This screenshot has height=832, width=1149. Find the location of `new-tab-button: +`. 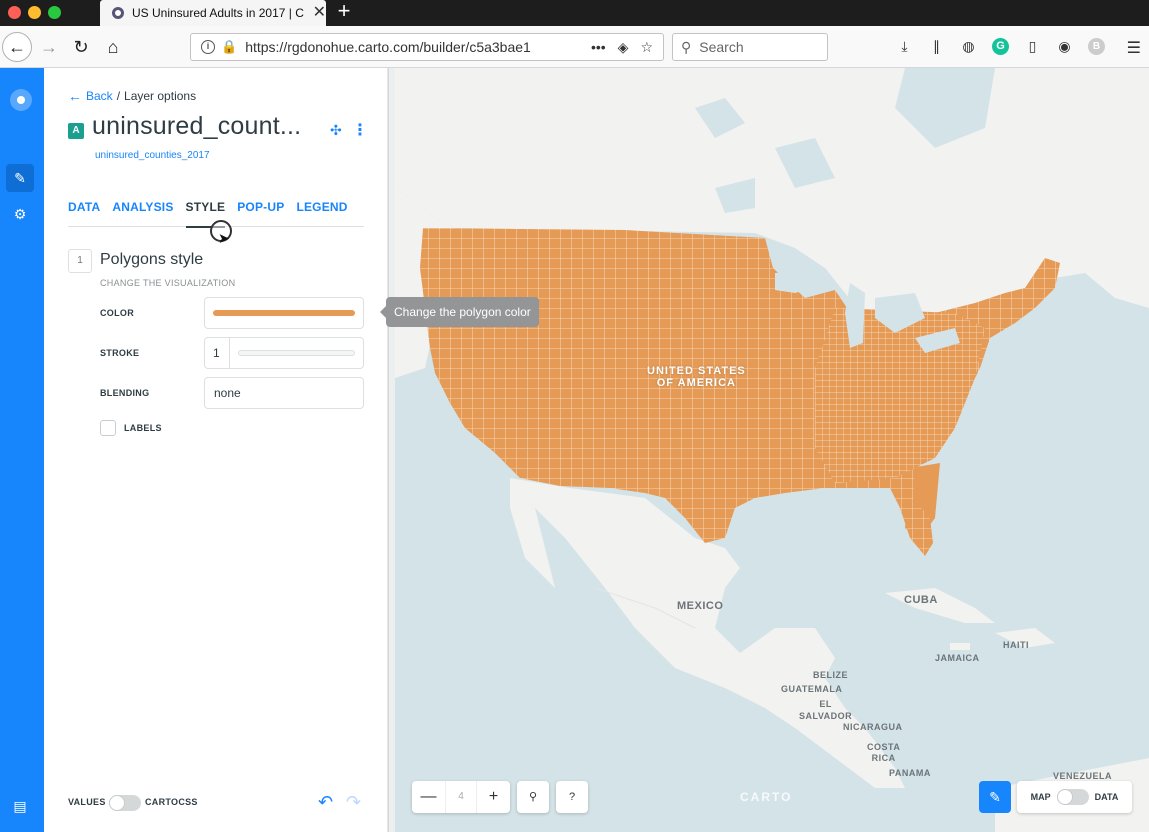

new-tab-button: + is located at coordinates (344, 13).